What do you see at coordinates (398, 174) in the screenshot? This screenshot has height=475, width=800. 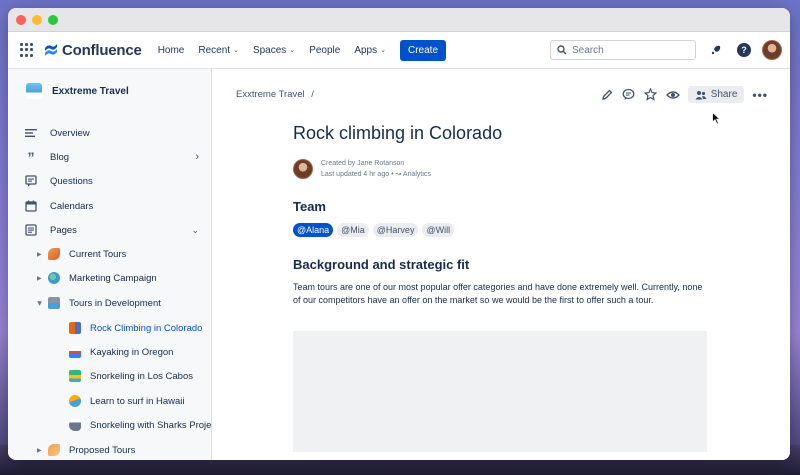 I see `analytics-icon: ↝` at bounding box center [398, 174].